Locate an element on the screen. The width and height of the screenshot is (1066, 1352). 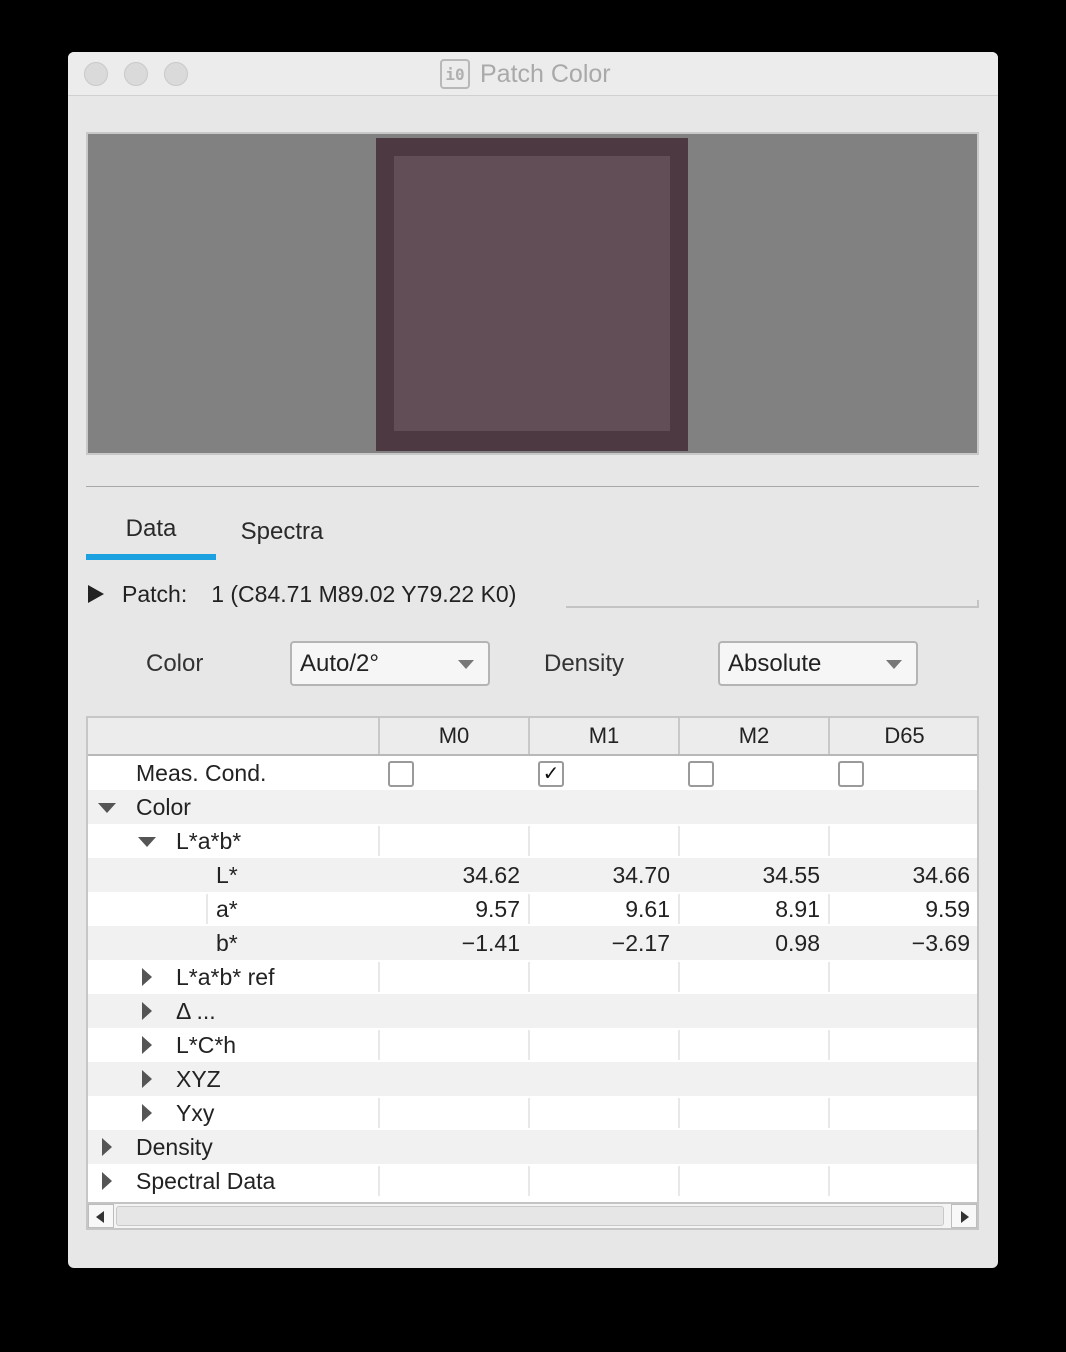
color-label: Color is located at coordinates (175, 663).